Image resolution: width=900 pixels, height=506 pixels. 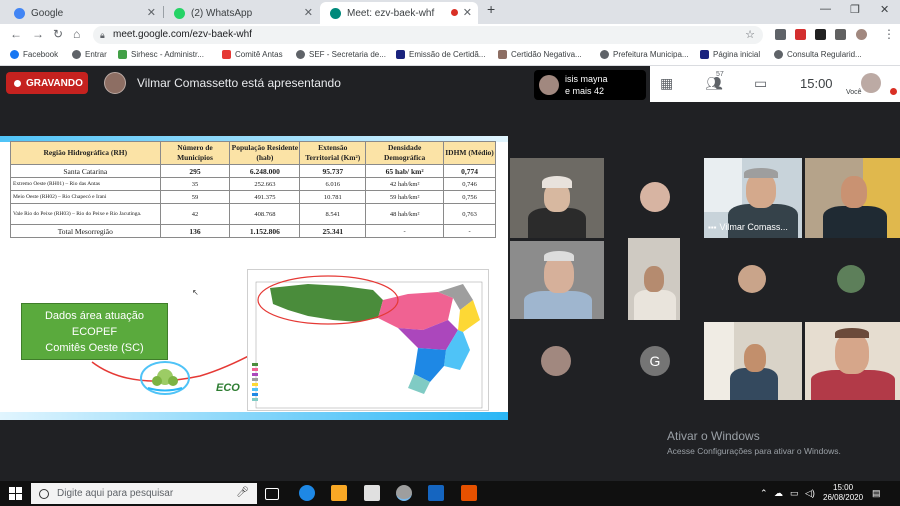 What do you see at coordinates (282, 382) in the screenshot?
I see `map-legend` at bounding box center [282, 382].